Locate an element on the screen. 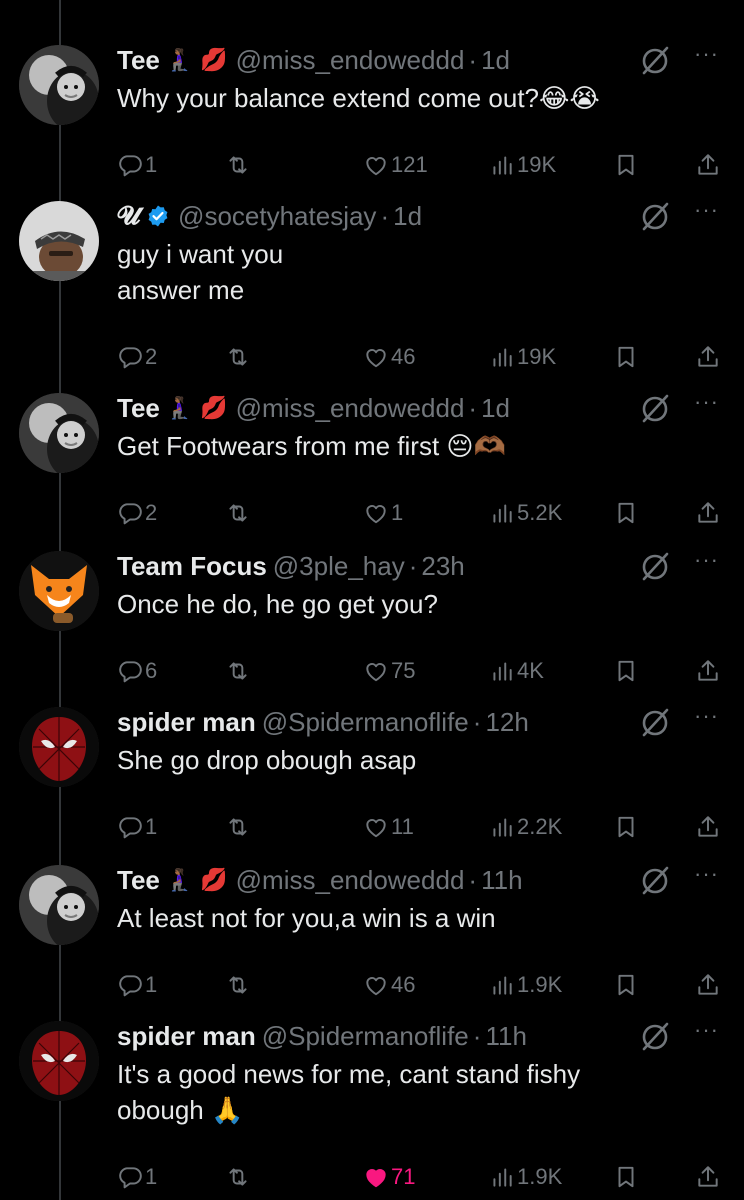 The image size is (744, 1200). tweet-header: 𝓤 @socetyhatesjay · 1d is located at coordinates (269, 216).